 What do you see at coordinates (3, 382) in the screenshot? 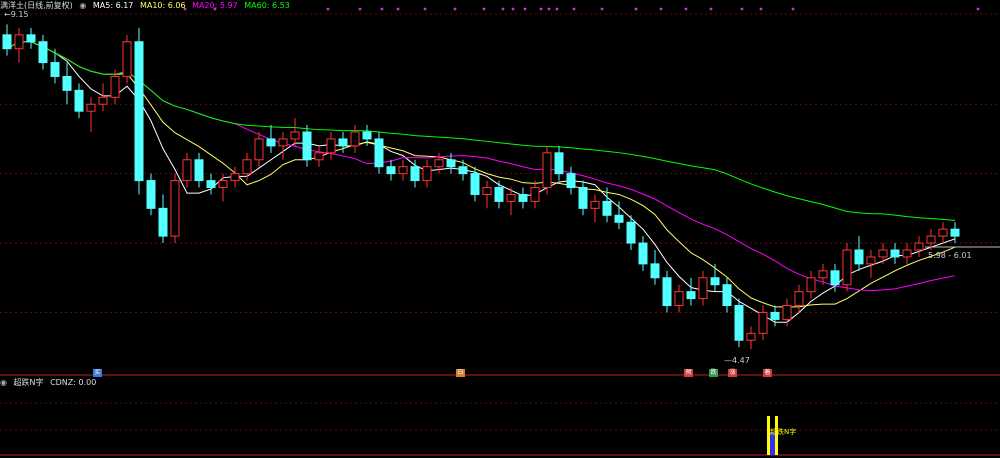
I see `indicator-settings-icon: ◉` at bounding box center [3, 382].